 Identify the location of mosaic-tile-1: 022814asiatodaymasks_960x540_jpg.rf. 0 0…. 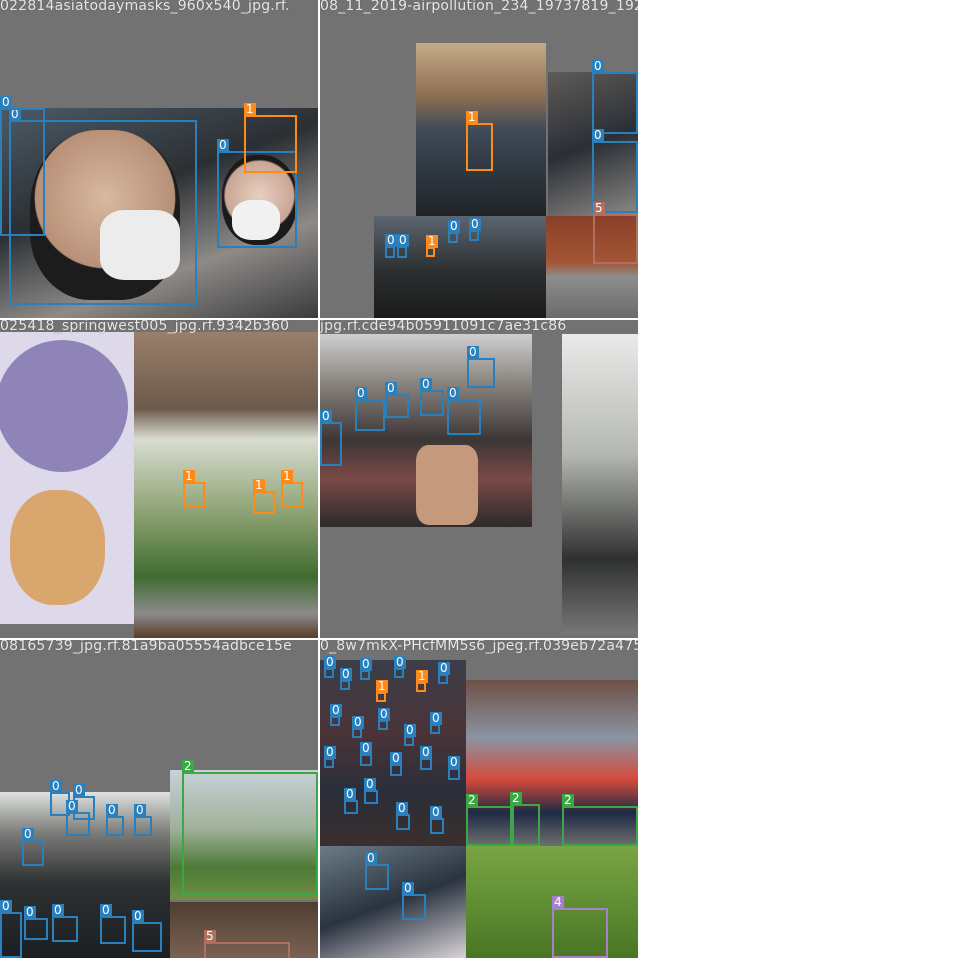
(159, 159).